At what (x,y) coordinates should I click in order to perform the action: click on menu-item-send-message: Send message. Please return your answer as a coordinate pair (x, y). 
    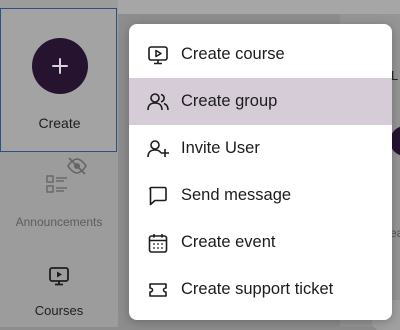
    Looking at the image, I should click on (260, 195).